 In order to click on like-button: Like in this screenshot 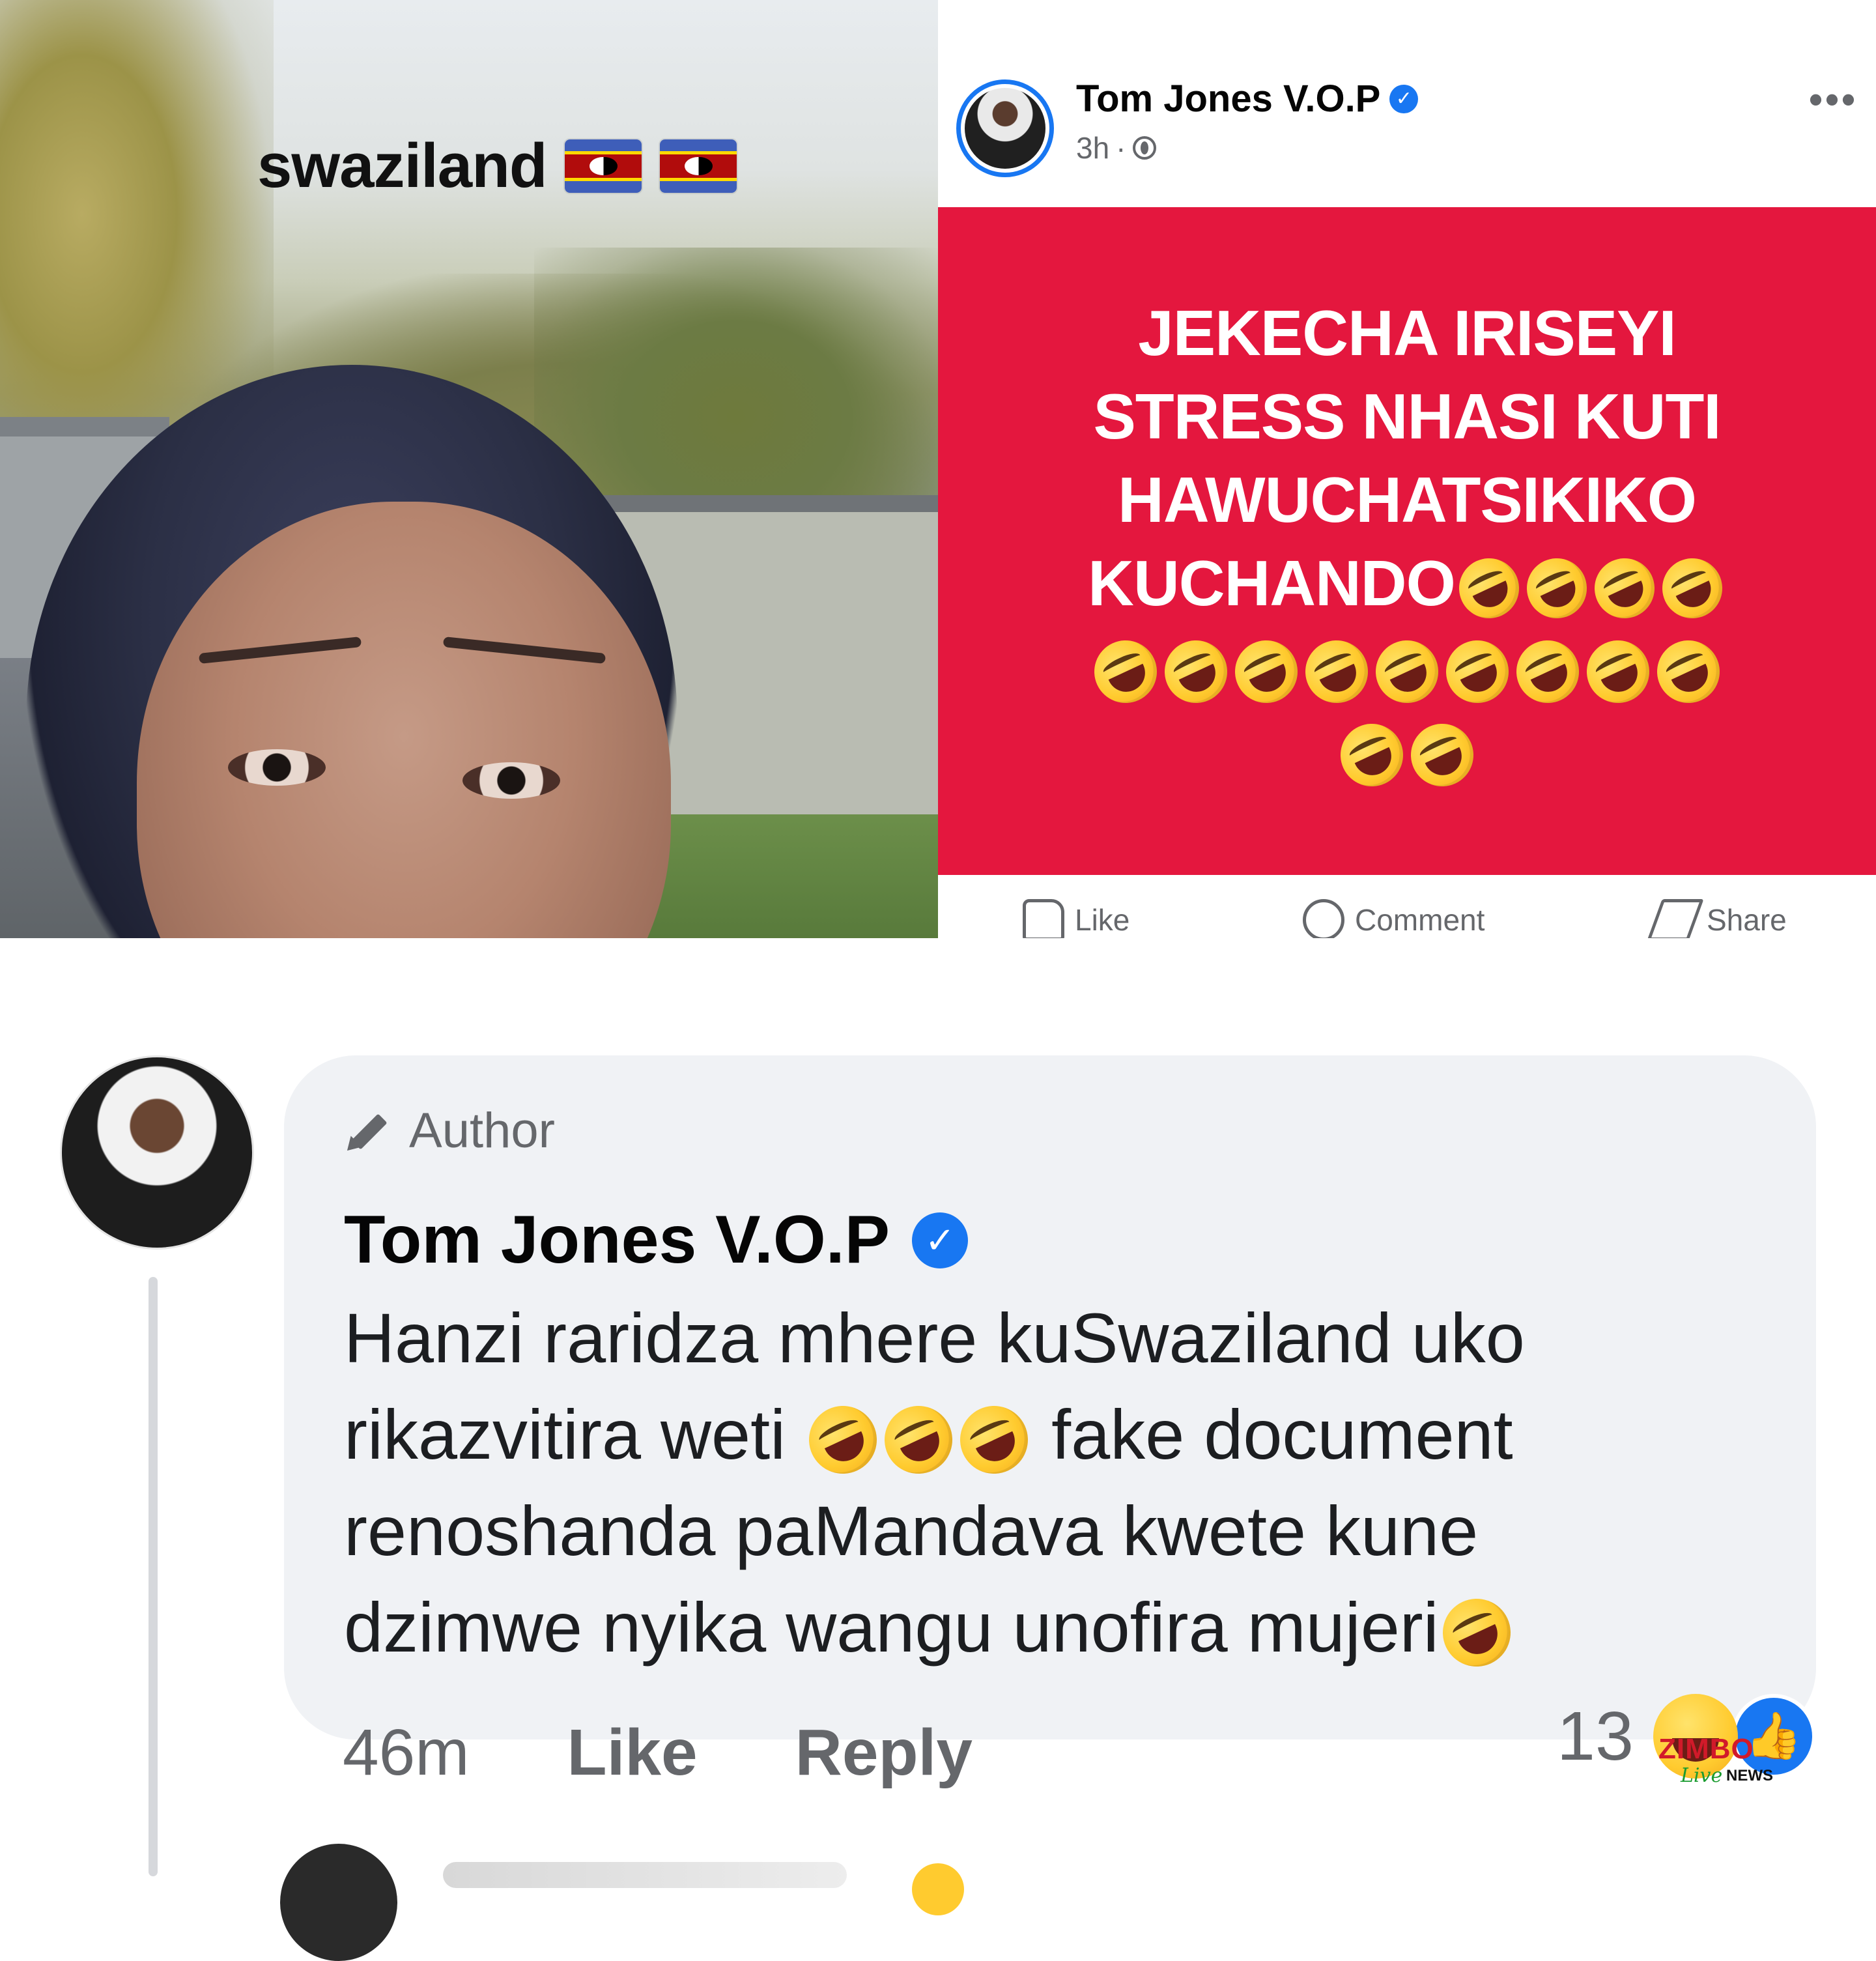, I will do `click(1076, 919)`.